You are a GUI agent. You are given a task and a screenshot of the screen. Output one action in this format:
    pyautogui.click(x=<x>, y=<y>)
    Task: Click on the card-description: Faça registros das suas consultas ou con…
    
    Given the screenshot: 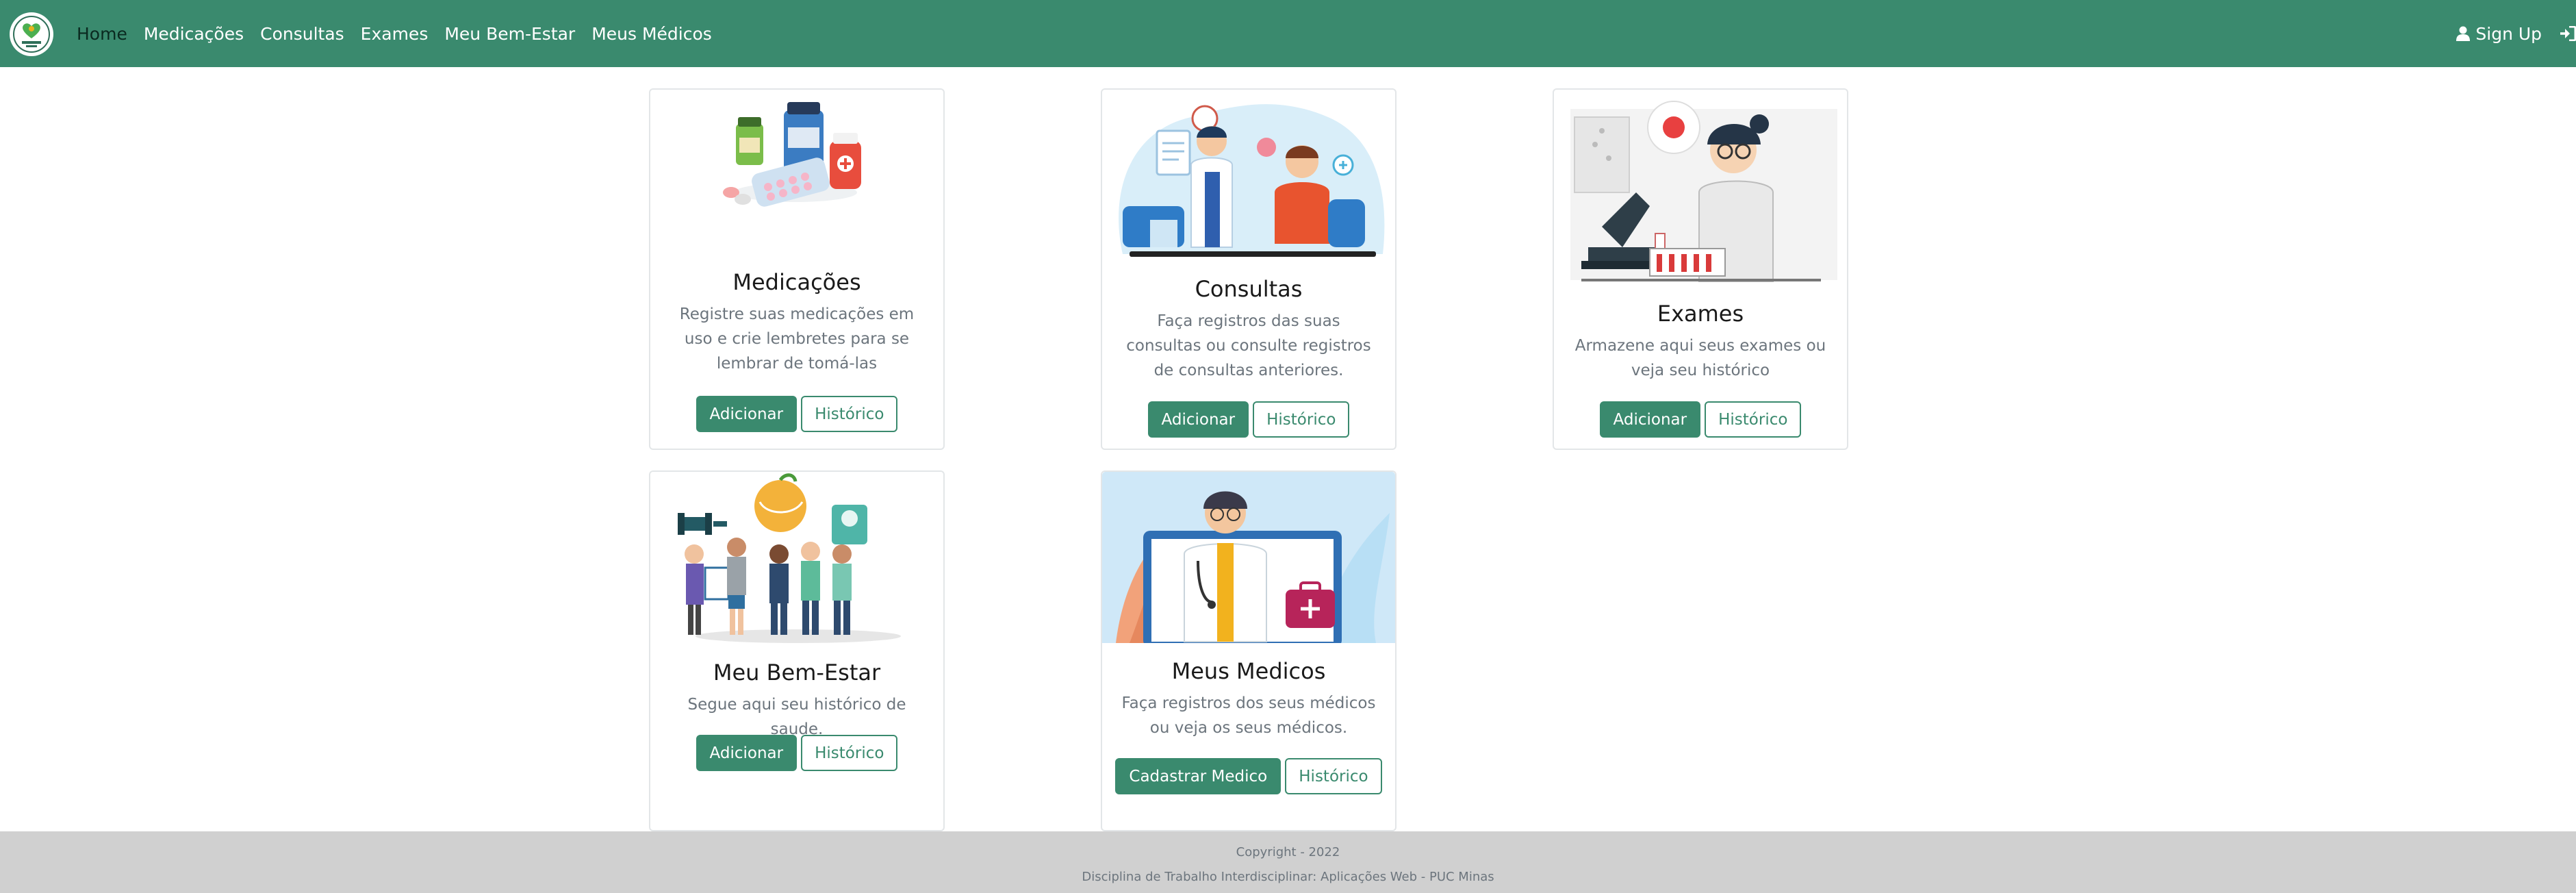 What is the action you would take?
    pyautogui.click(x=1248, y=345)
    